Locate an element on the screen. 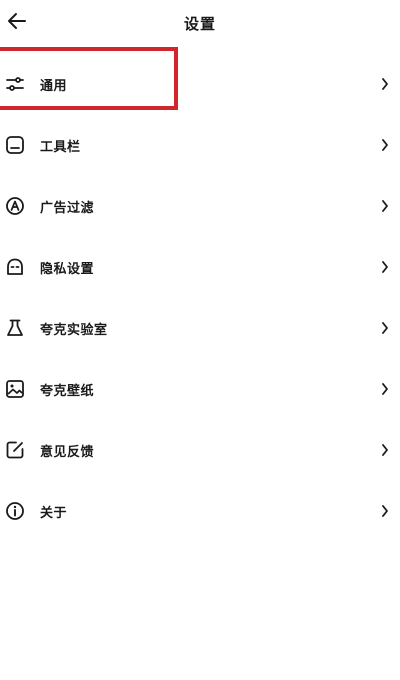  menu-item-label: 夸克实验室 is located at coordinates (74, 330).